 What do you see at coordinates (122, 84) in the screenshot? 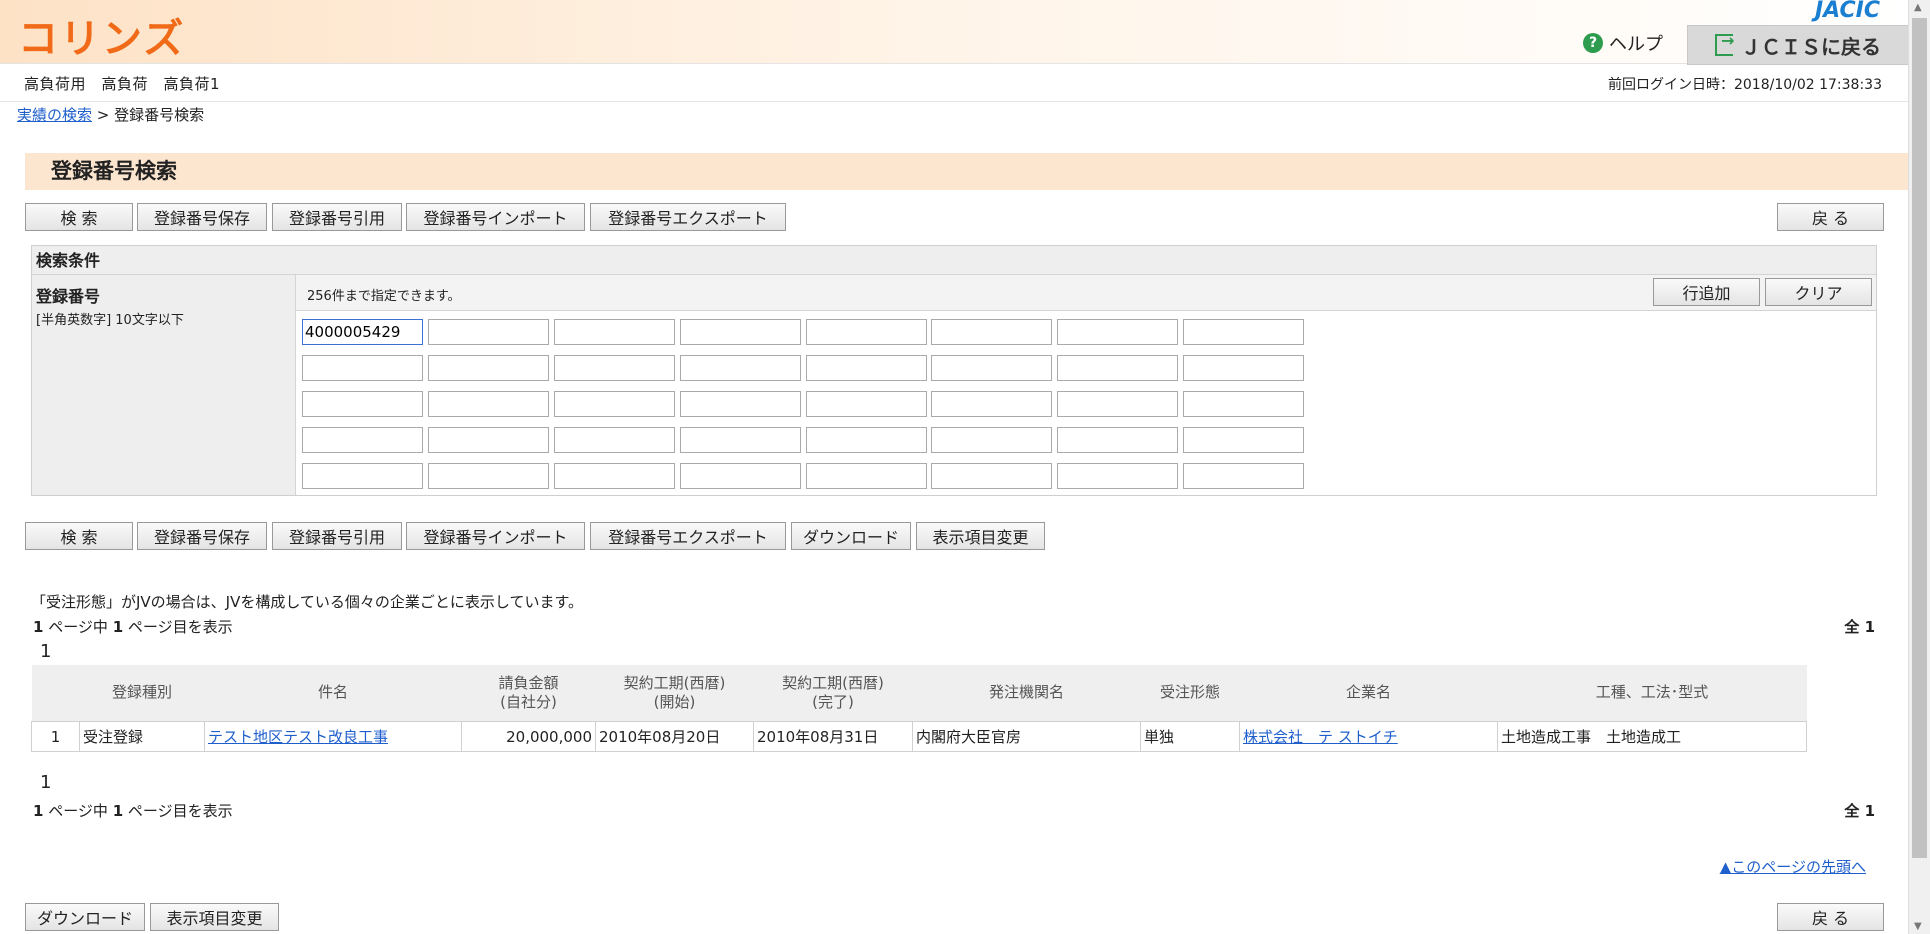
I see `user-name: 高負荷用 高負荷 高負荷1` at bounding box center [122, 84].